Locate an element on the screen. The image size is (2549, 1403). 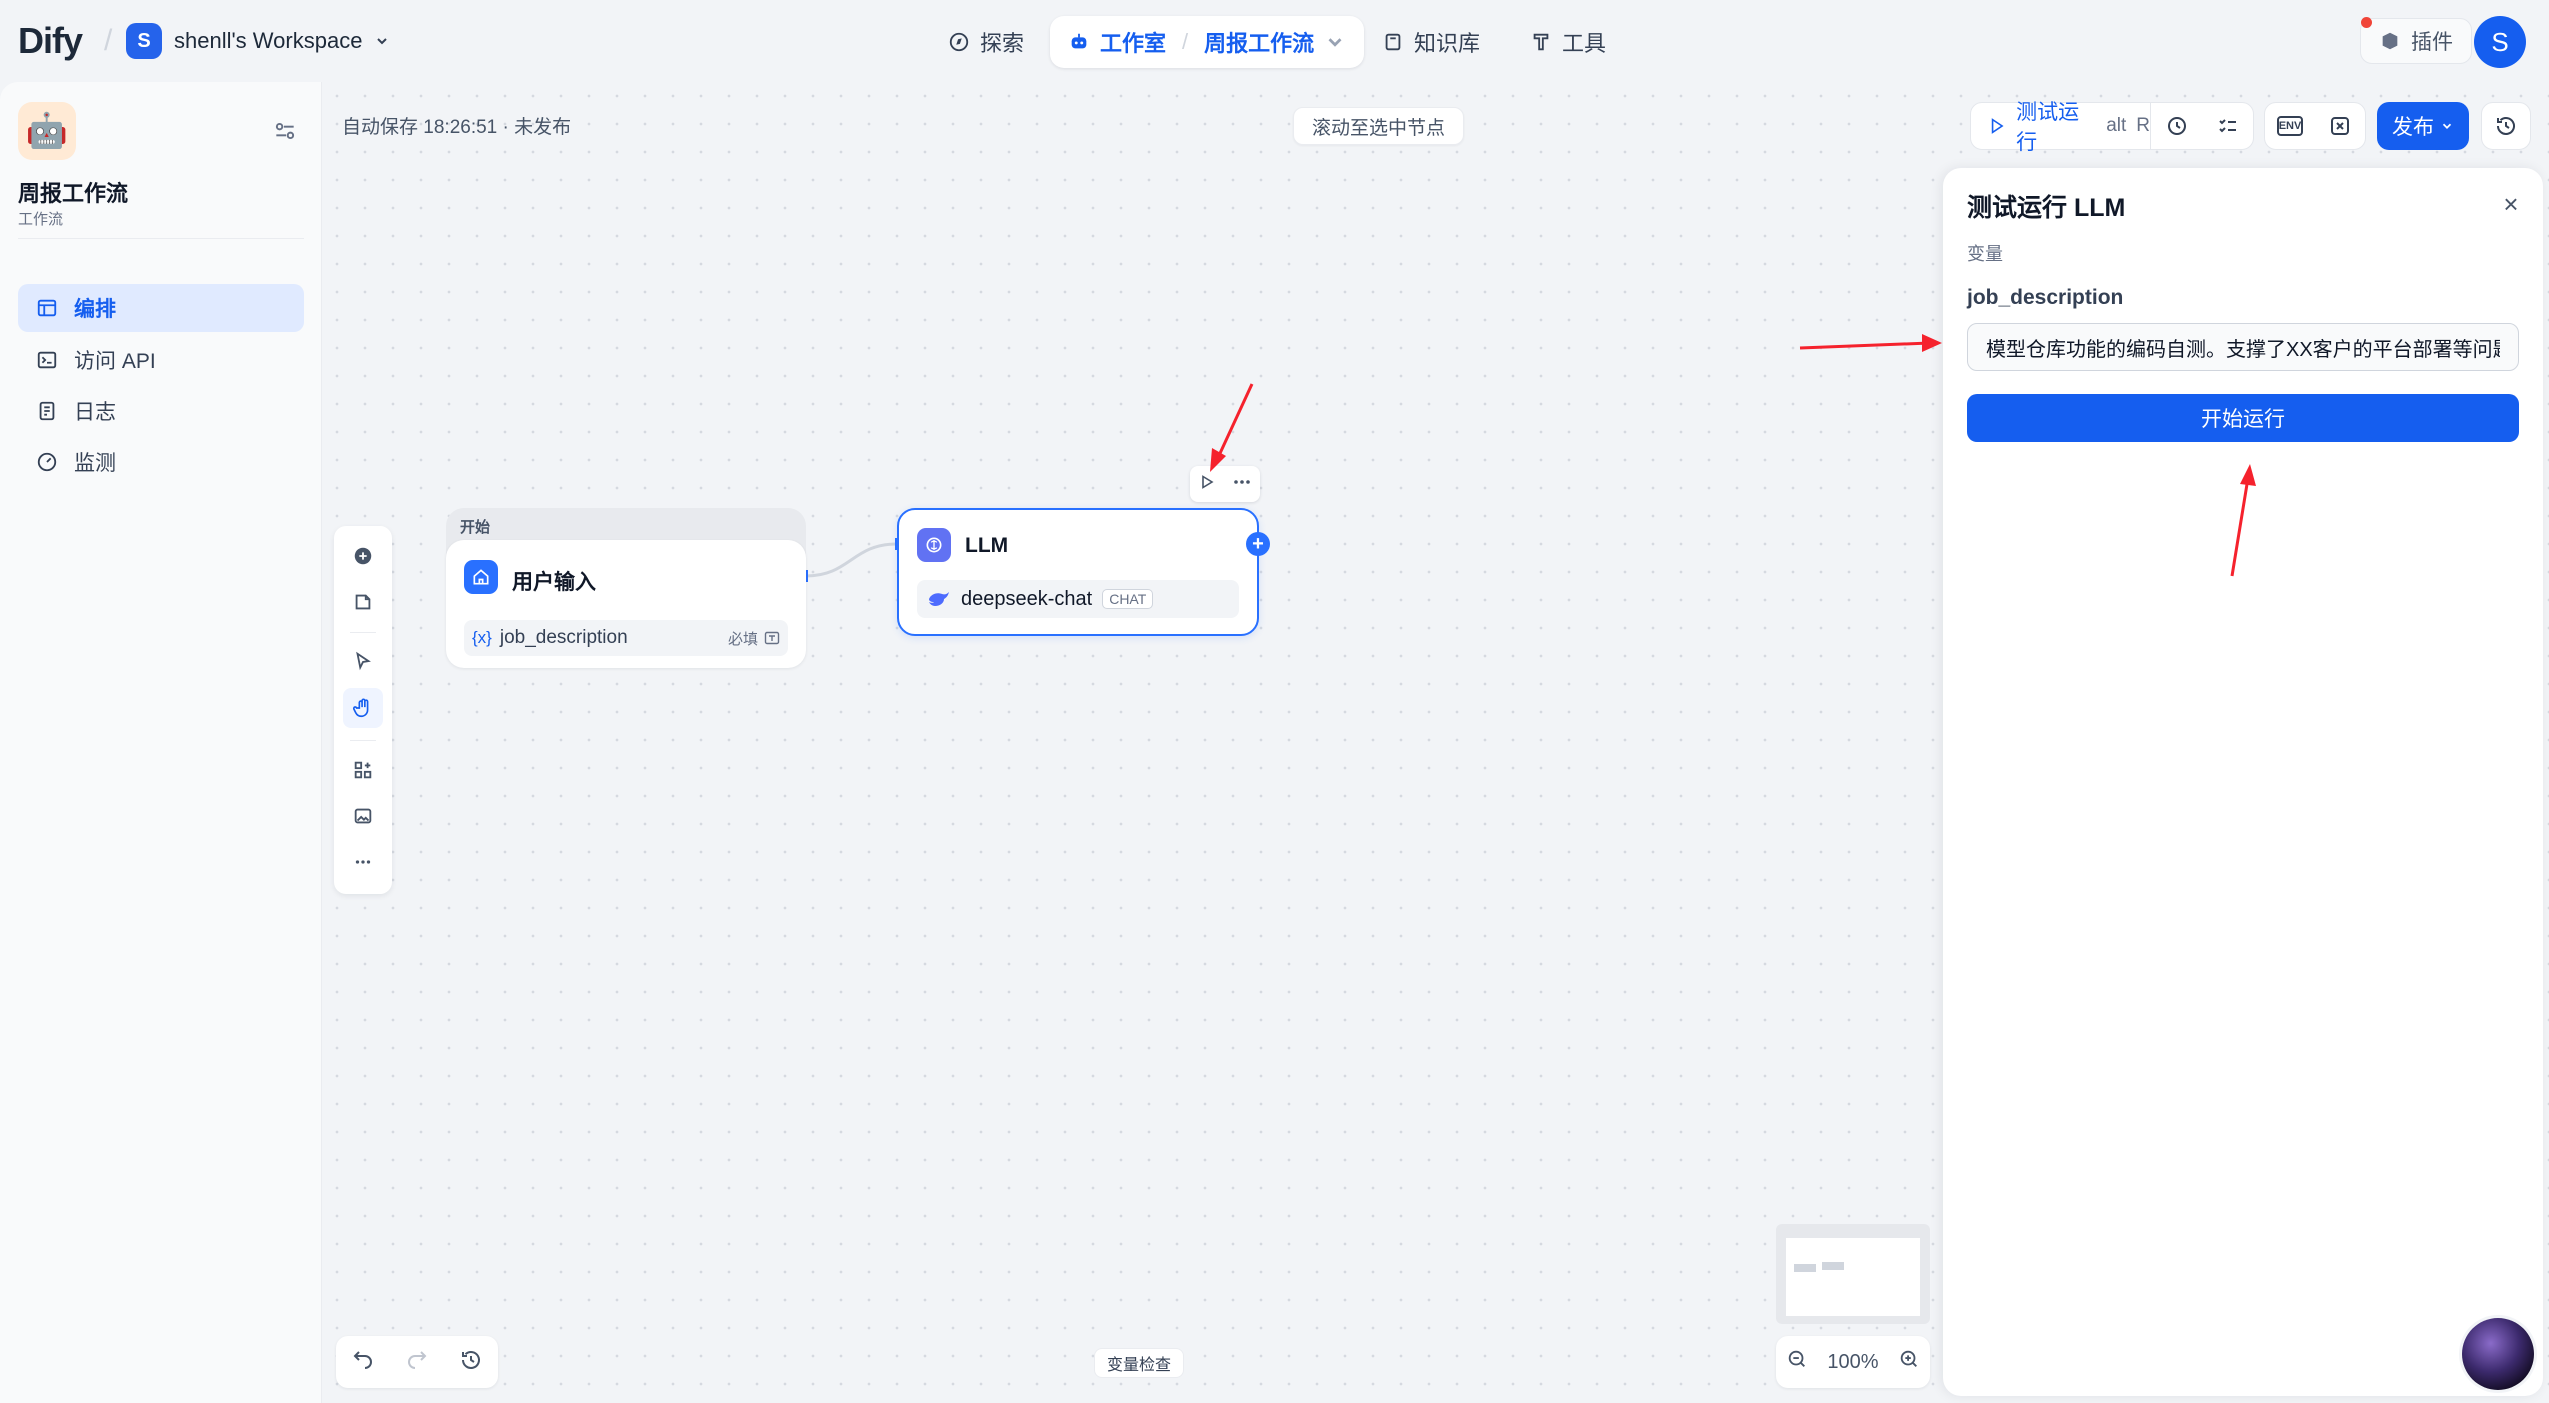
required-badge: 必填 is located at coordinates (754, 638).